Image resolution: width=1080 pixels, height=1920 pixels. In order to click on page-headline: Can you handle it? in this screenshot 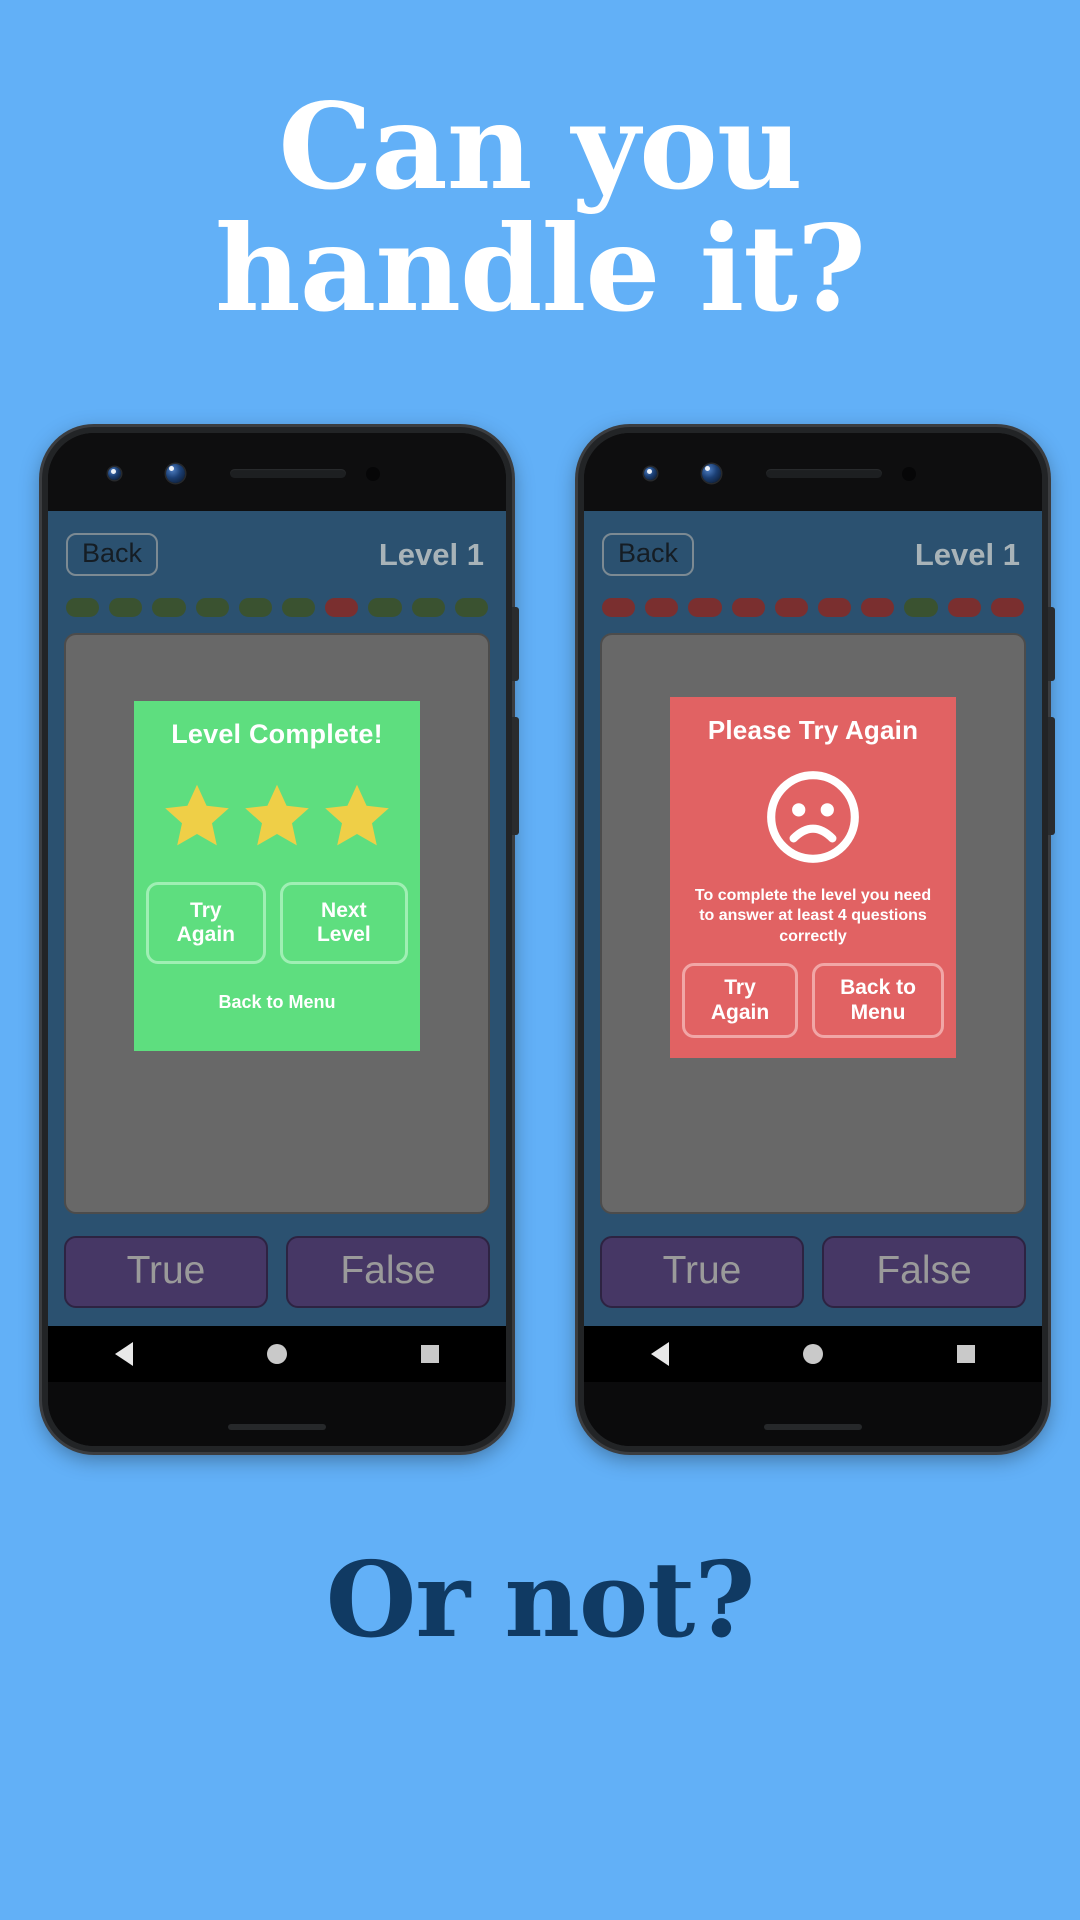, I will do `click(540, 207)`.